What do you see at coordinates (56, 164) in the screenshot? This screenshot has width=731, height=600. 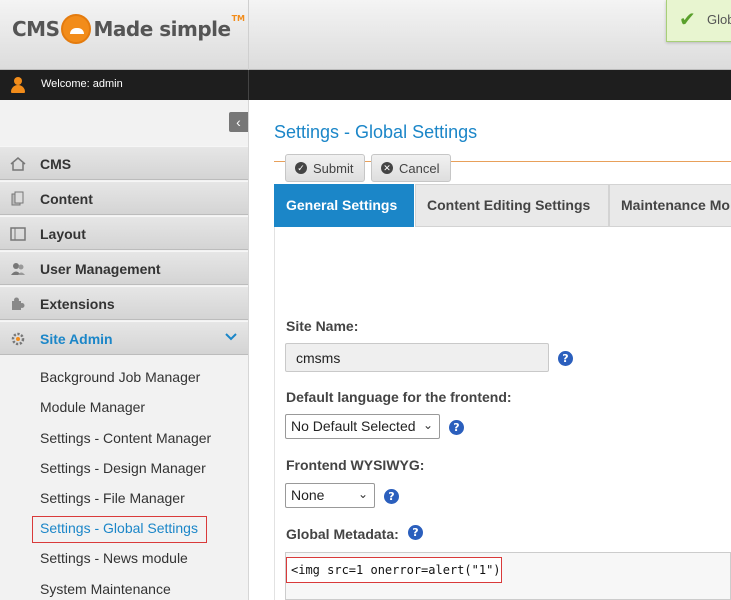 I see `sidebar-item-label: CMS` at bounding box center [56, 164].